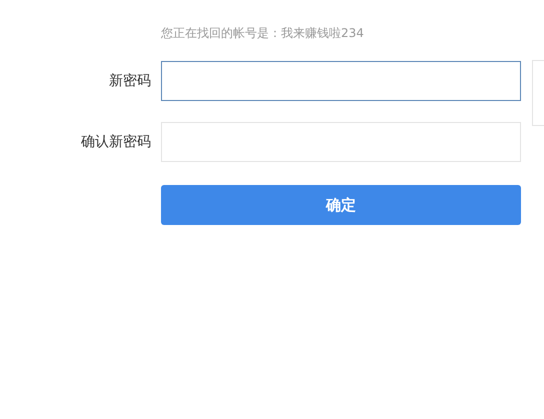 This screenshot has width=544, height=419. Describe the element at coordinates (115, 142) in the screenshot. I see `field-label: 确认新密码` at that location.